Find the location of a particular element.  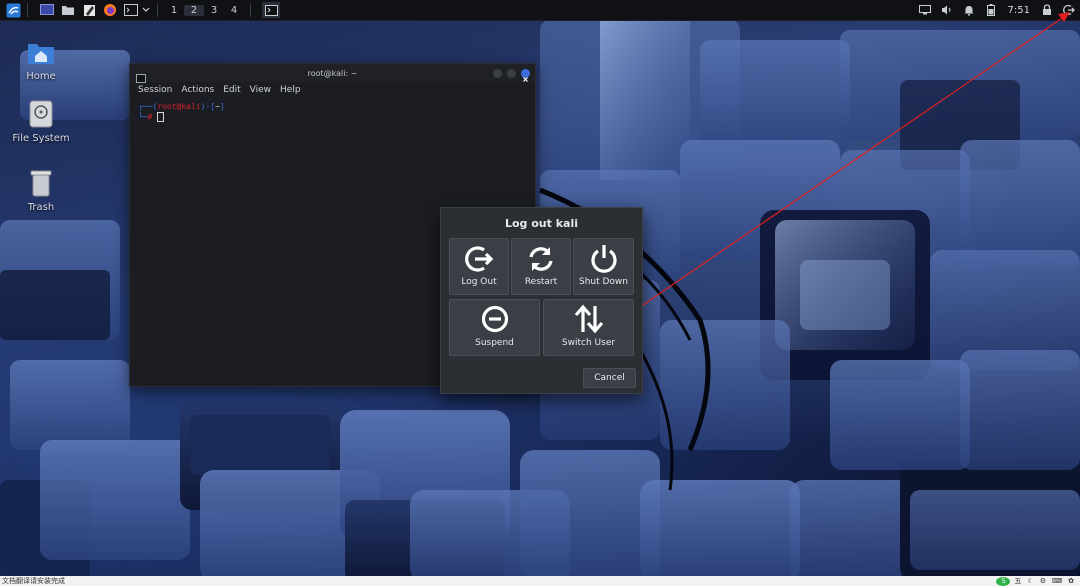

terminal-titlebar: root@kali: ~ is located at coordinates (332, 73).